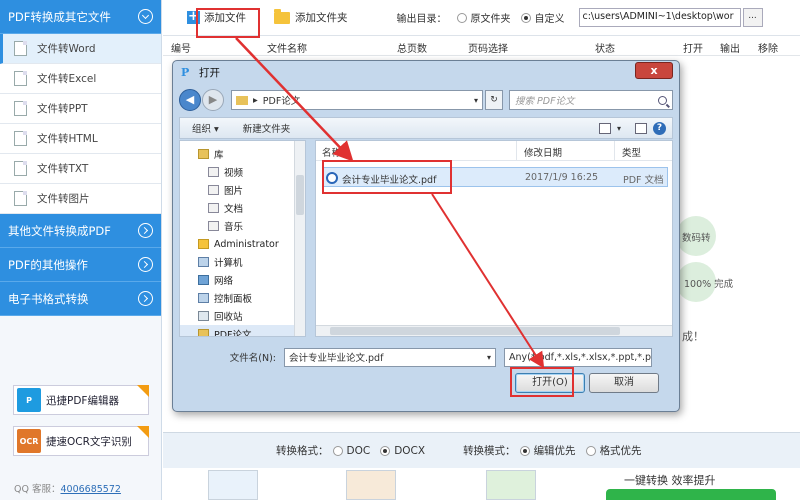 The width and height of the screenshot is (800, 500). What do you see at coordinates (228, 23) in the screenshot?
I see `highlight-add-file` at bounding box center [228, 23].